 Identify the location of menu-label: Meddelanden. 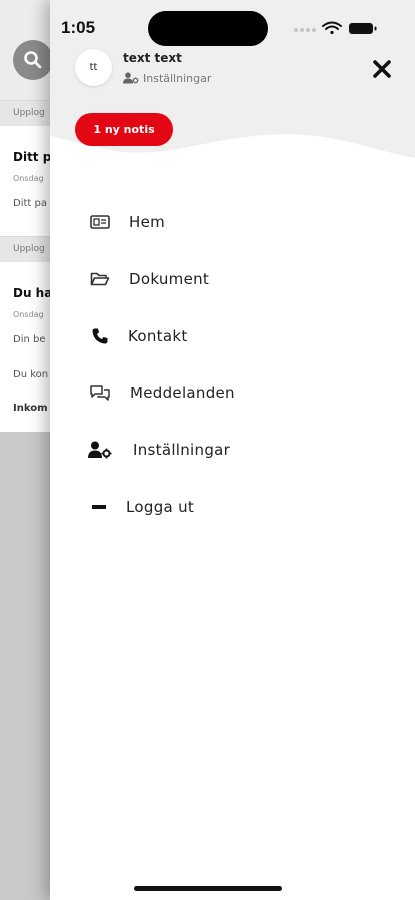
(182, 393).